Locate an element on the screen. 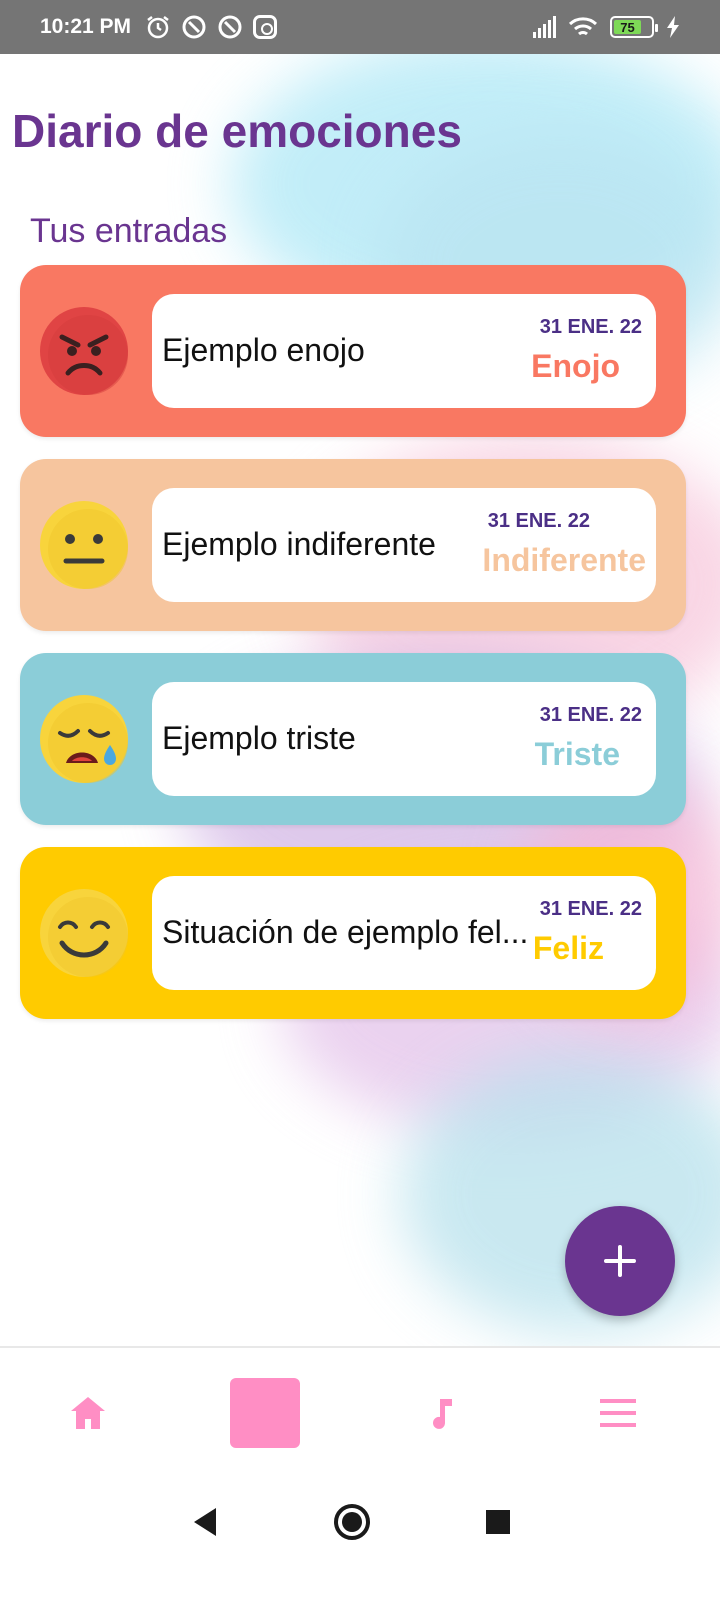  plus-icon is located at coordinates (620, 1261).